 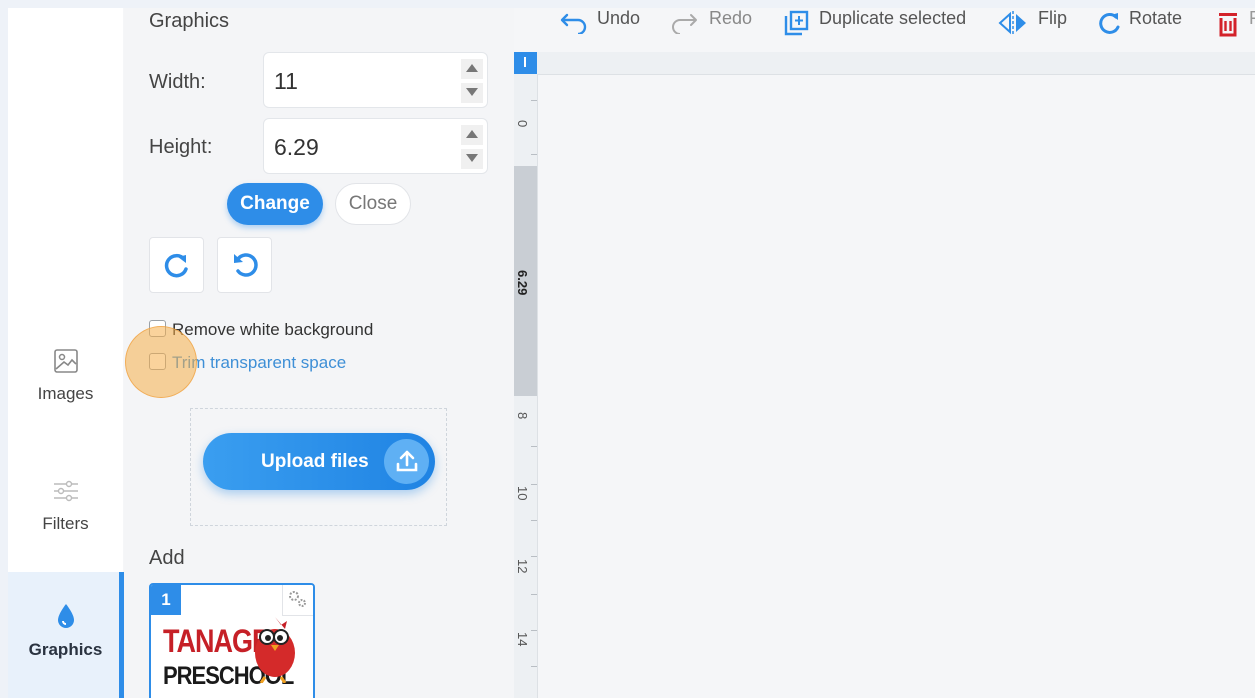 What do you see at coordinates (177, 82) in the screenshot?
I see `width-label: Width:` at bounding box center [177, 82].